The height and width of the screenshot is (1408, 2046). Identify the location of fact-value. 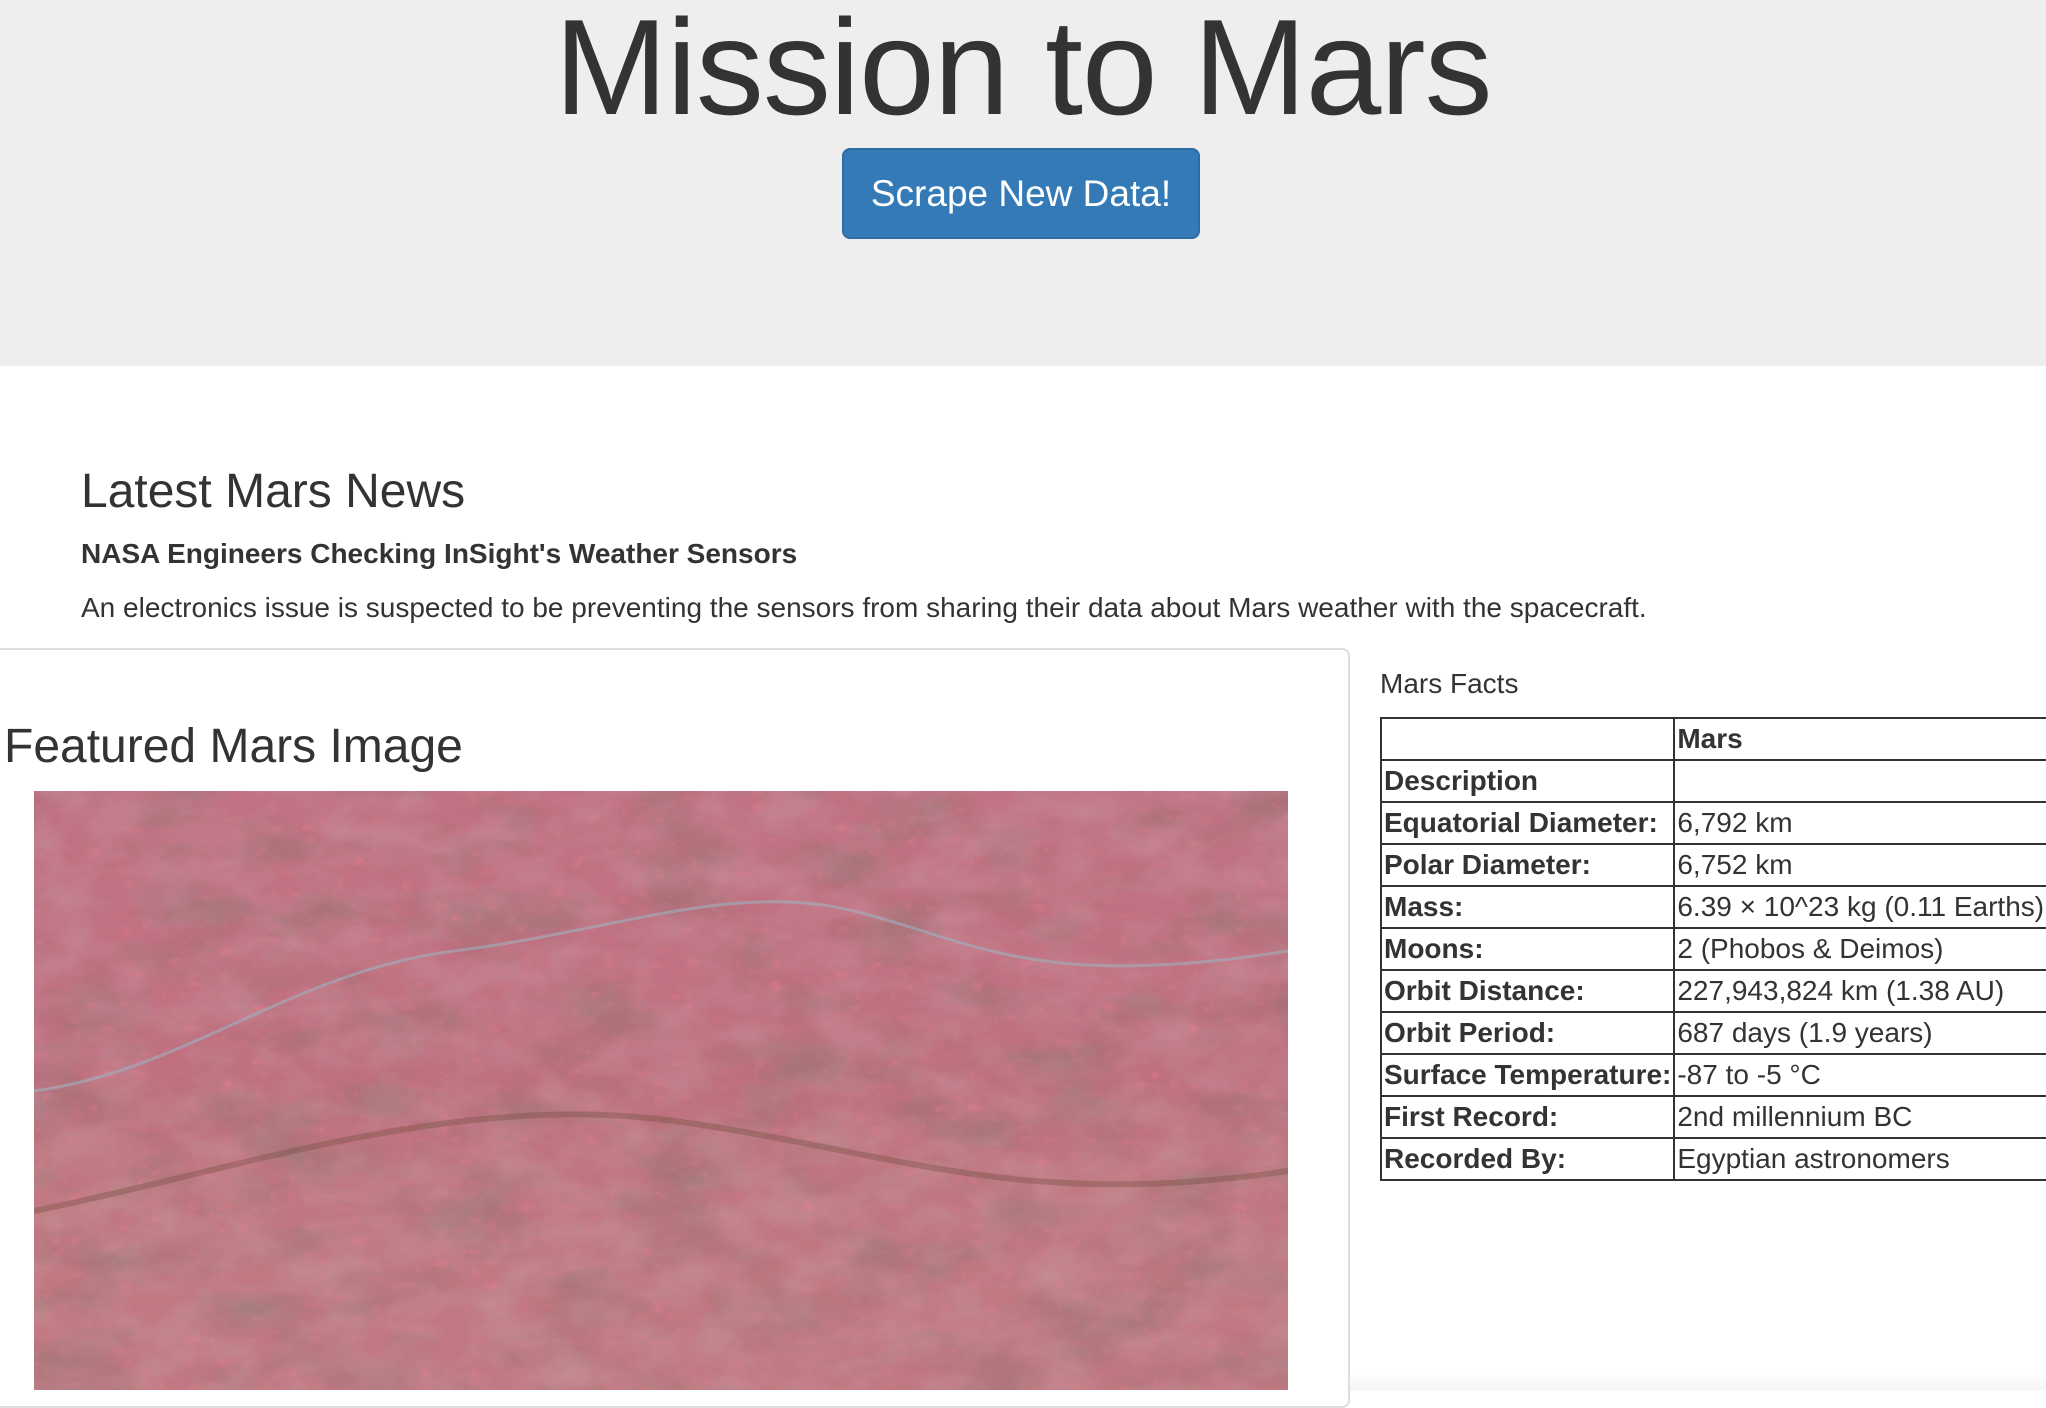
(1859, 781).